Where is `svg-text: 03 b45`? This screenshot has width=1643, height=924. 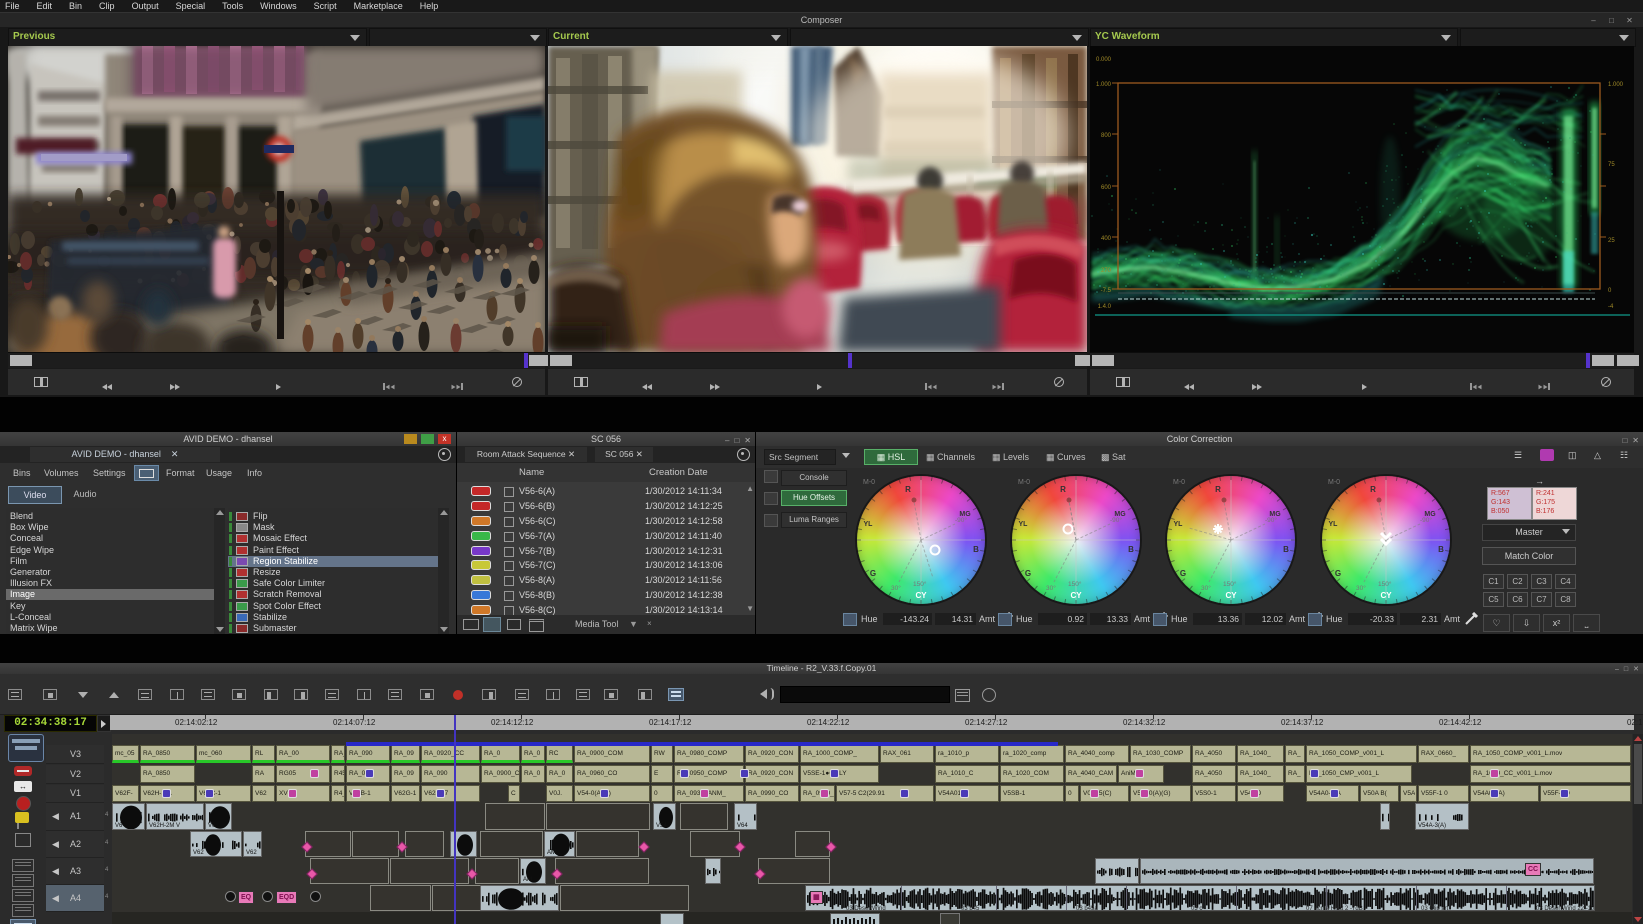
svg-text: 03 b45 is located at coordinates (970, 908).